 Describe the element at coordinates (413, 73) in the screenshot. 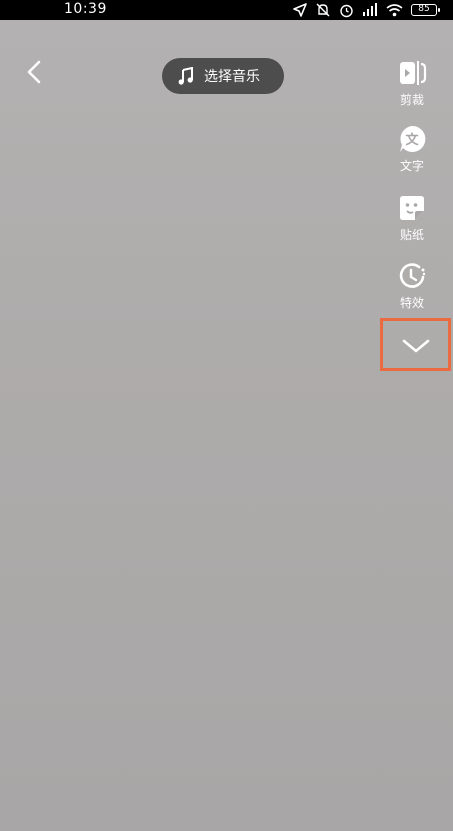

I see `trim-icon` at that location.